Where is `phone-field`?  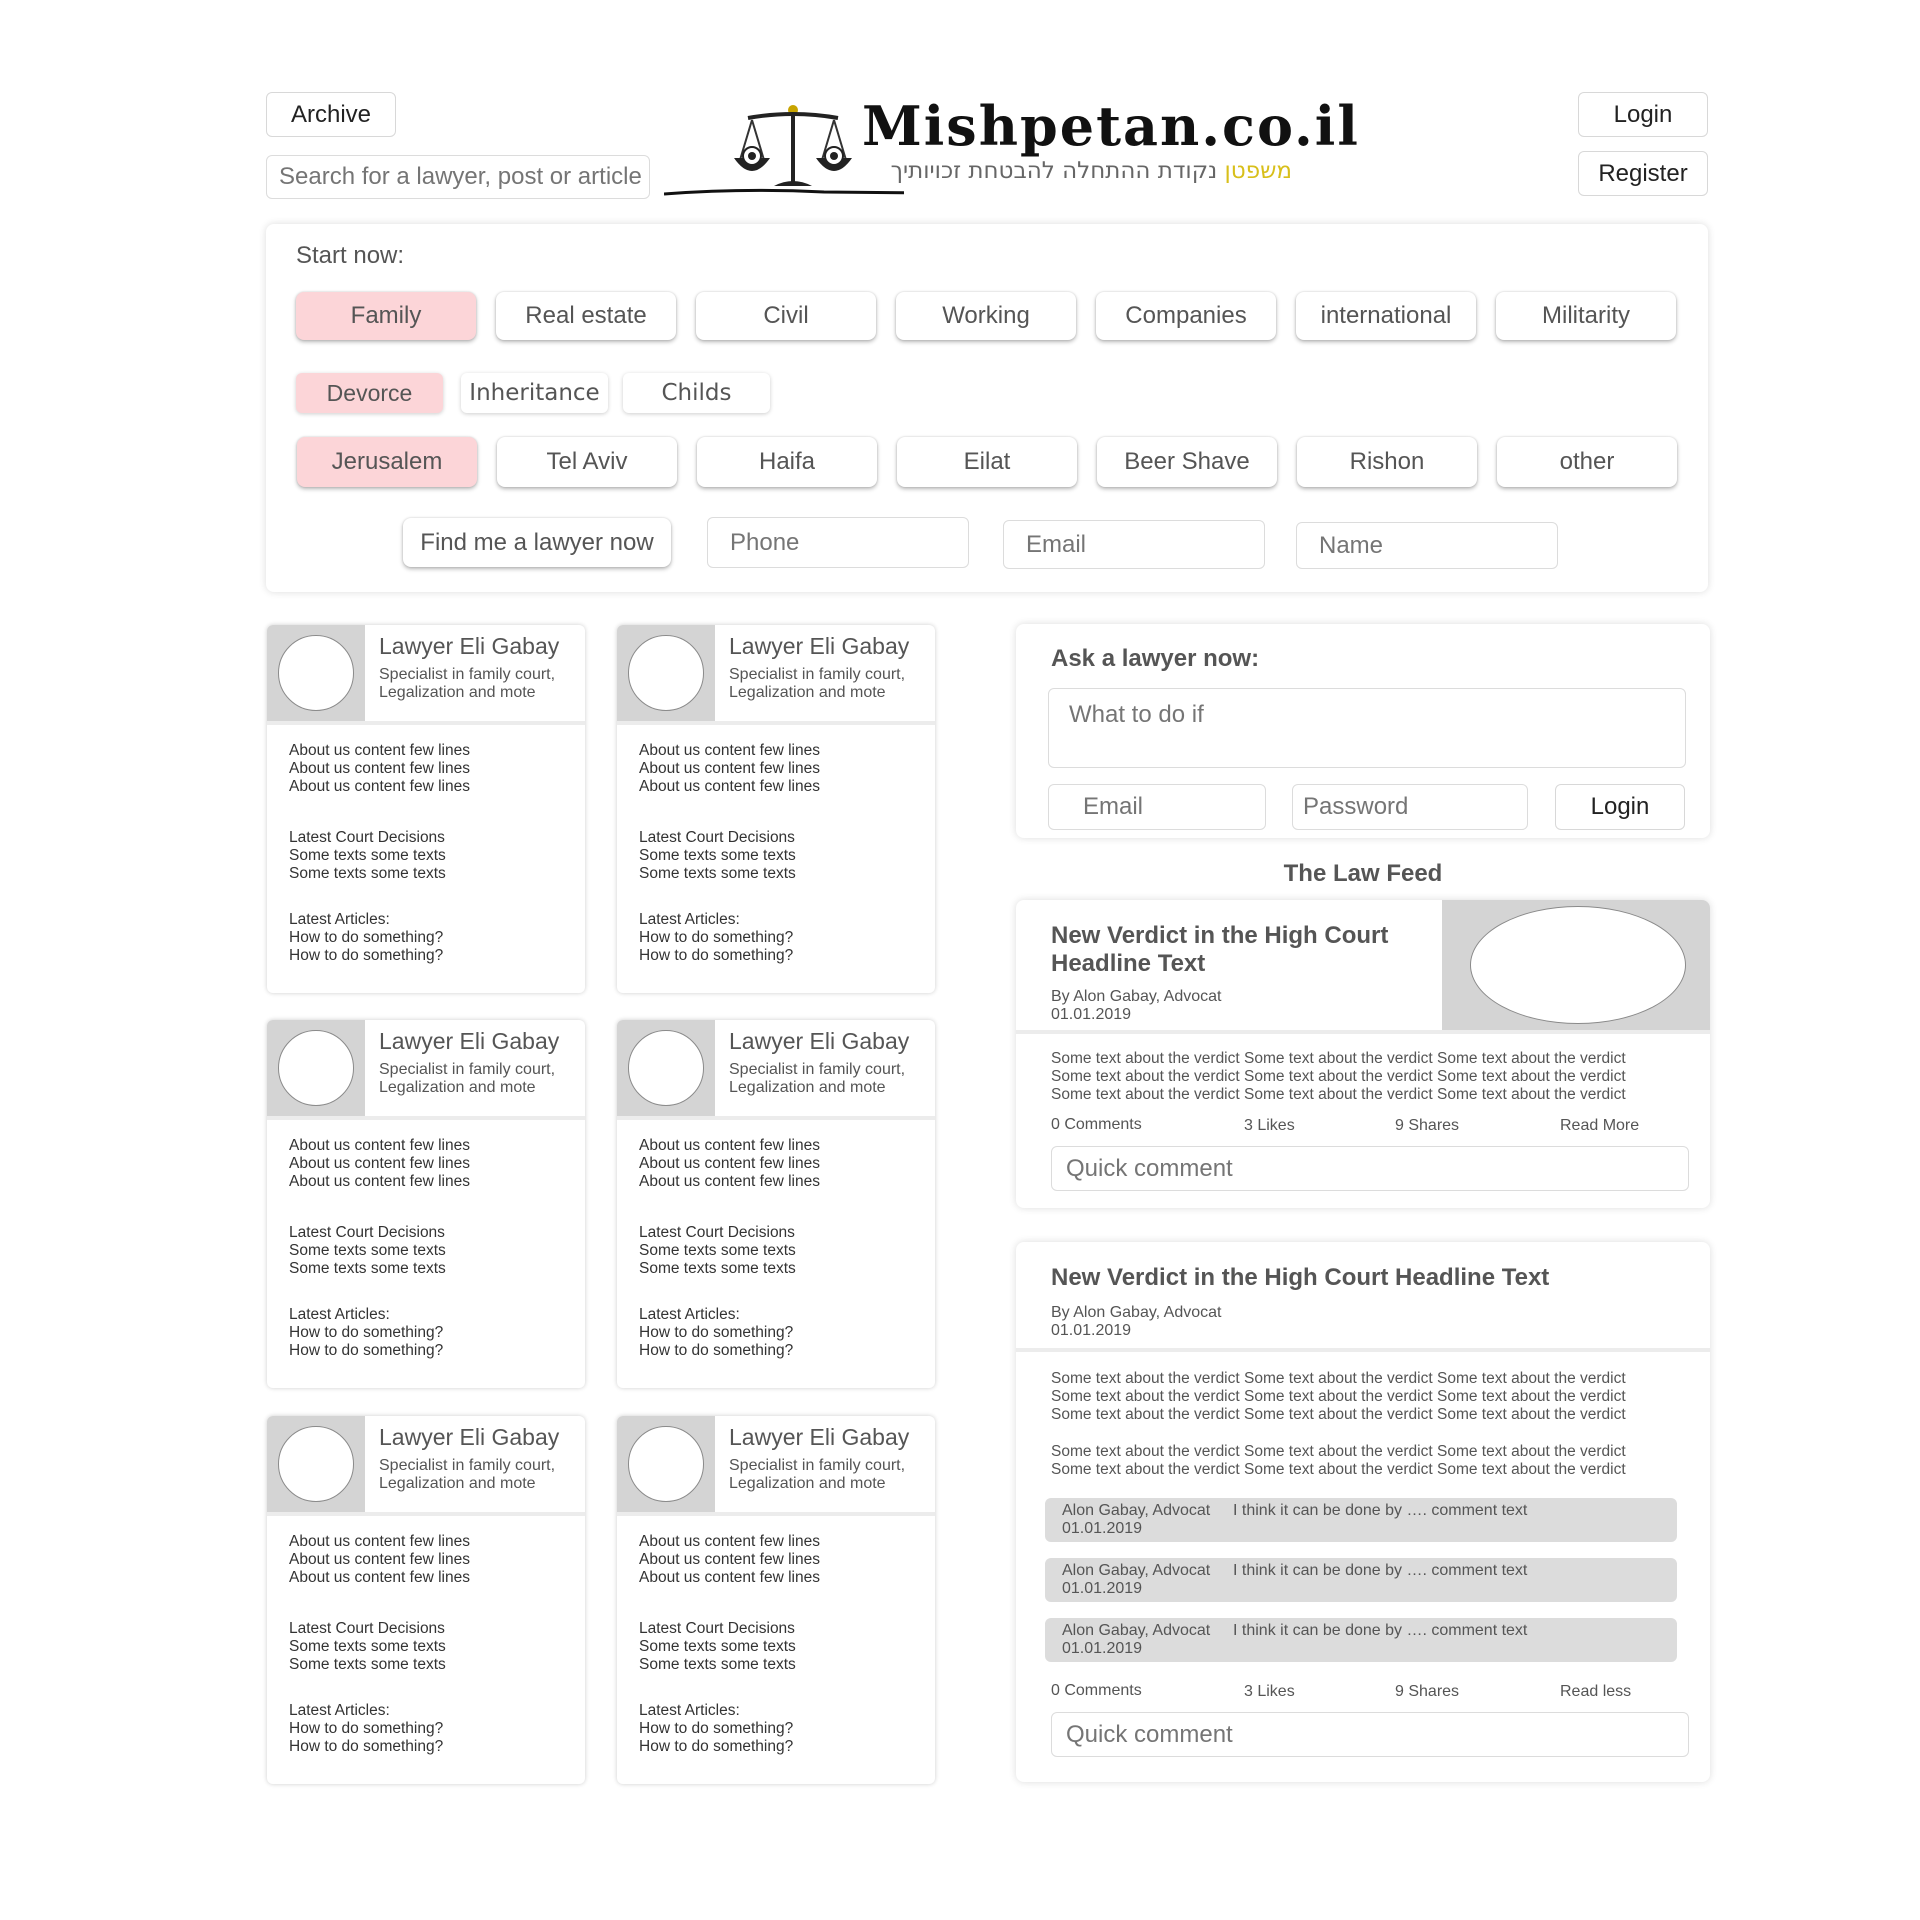 phone-field is located at coordinates (838, 542).